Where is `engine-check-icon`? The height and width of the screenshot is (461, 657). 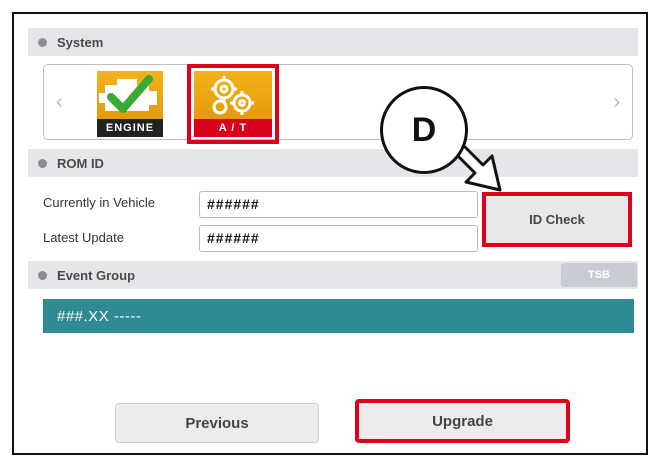
engine-check-icon is located at coordinates (130, 95).